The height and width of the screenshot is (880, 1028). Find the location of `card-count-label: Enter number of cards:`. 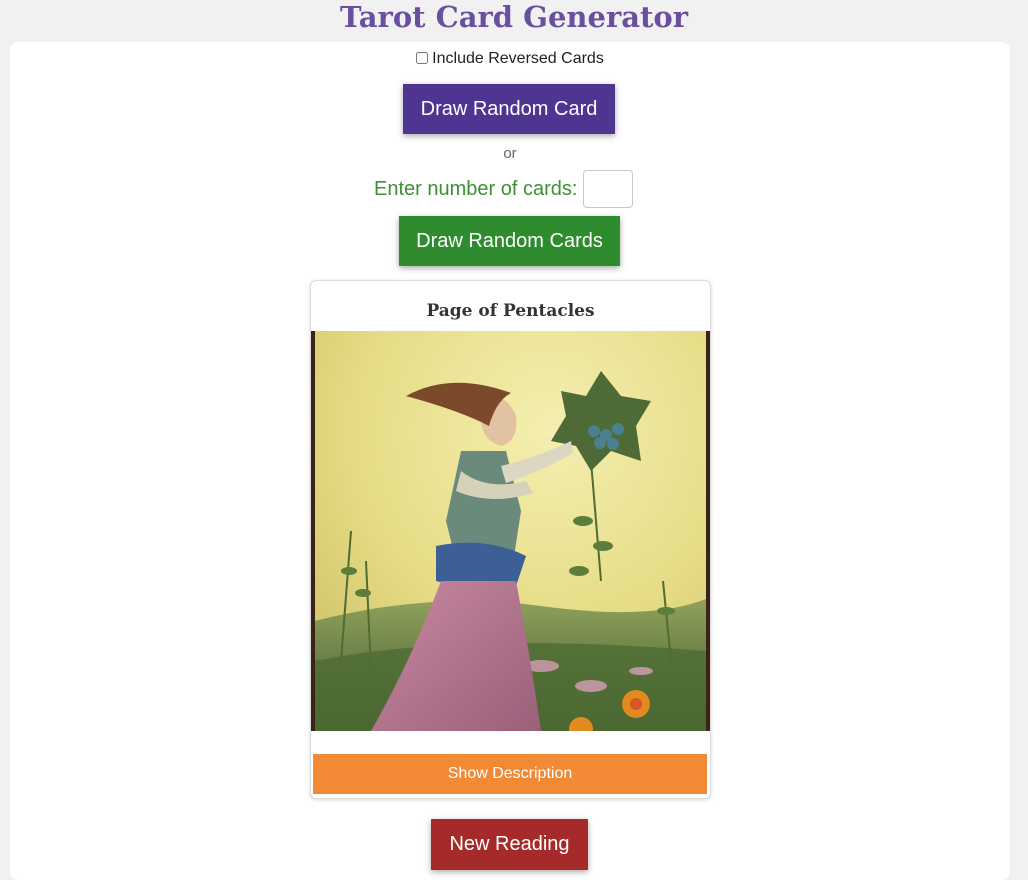

card-count-label: Enter number of cards: is located at coordinates (476, 188).